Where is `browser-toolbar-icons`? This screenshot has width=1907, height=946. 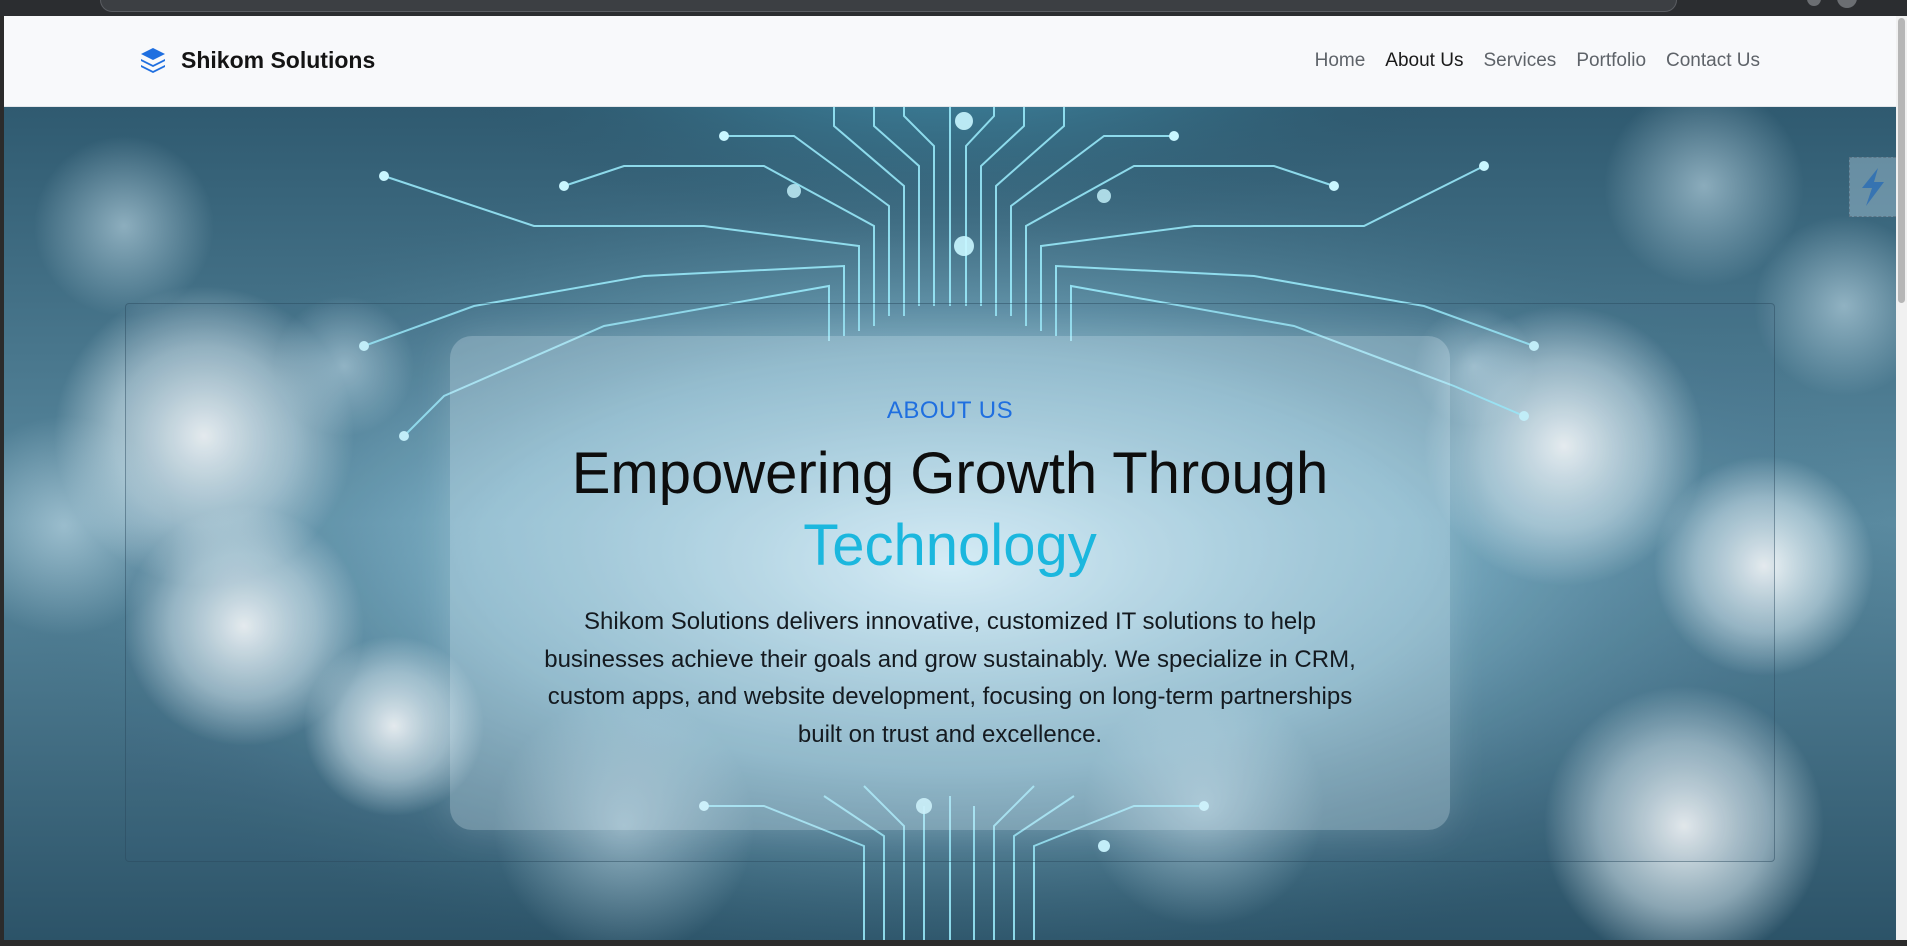
browser-toolbar-icons is located at coordinates (1792, 4).